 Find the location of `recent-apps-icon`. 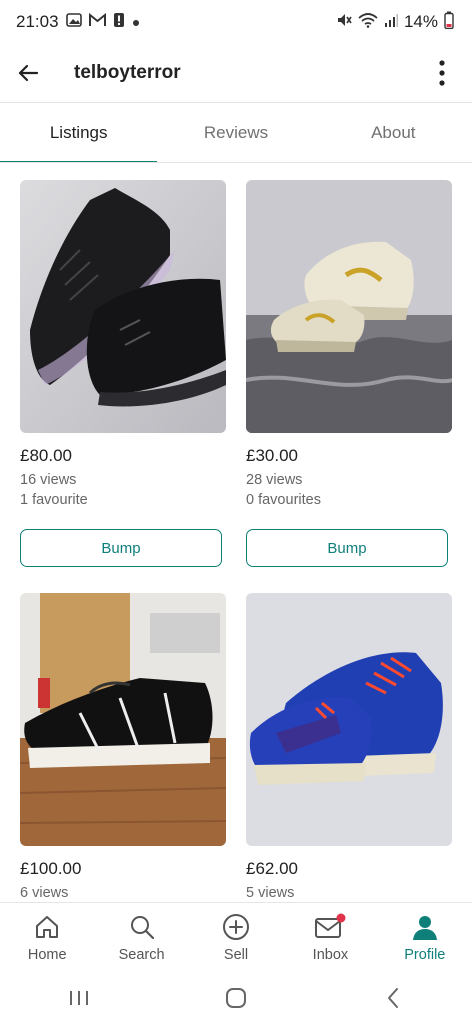

recent-apps-icon is located at coordinates (78, 998).